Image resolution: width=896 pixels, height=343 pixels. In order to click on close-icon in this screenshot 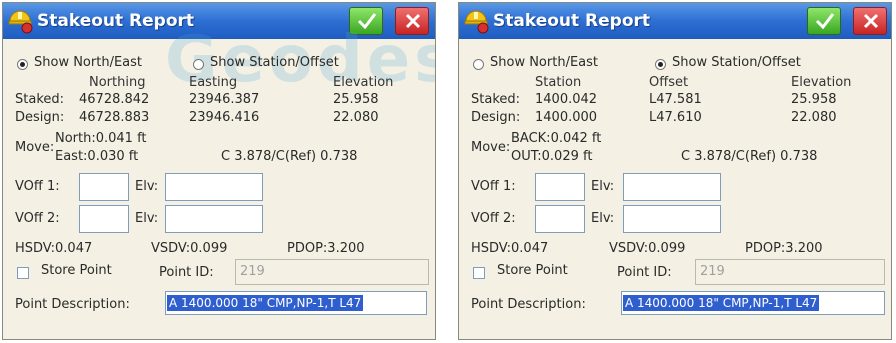, I will do `click(871, 21)`.